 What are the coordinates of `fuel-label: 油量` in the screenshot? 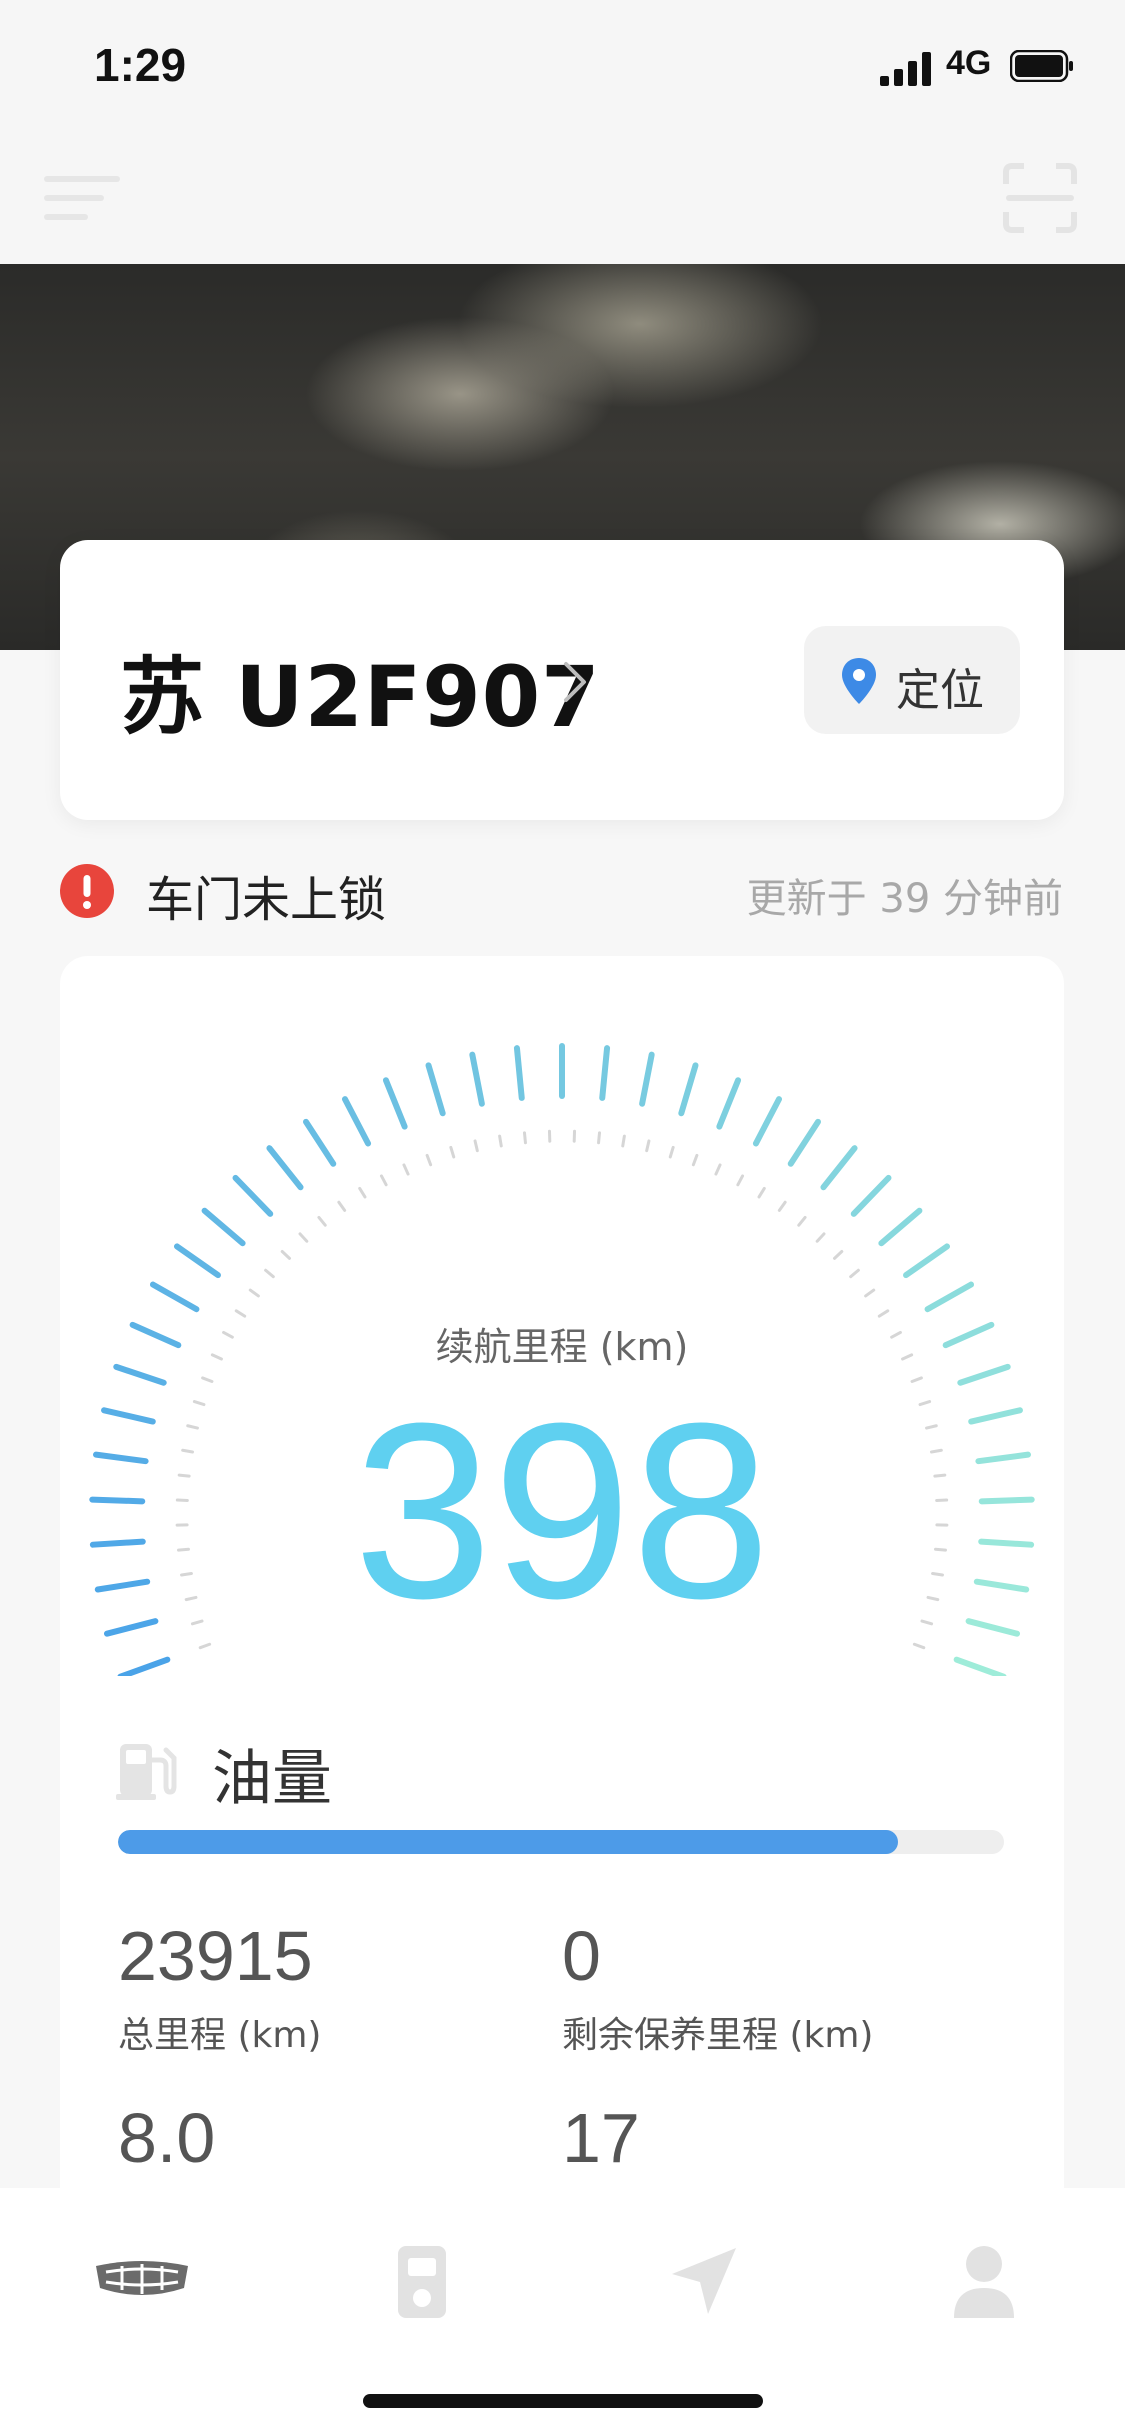 It's located at (272, 1779).